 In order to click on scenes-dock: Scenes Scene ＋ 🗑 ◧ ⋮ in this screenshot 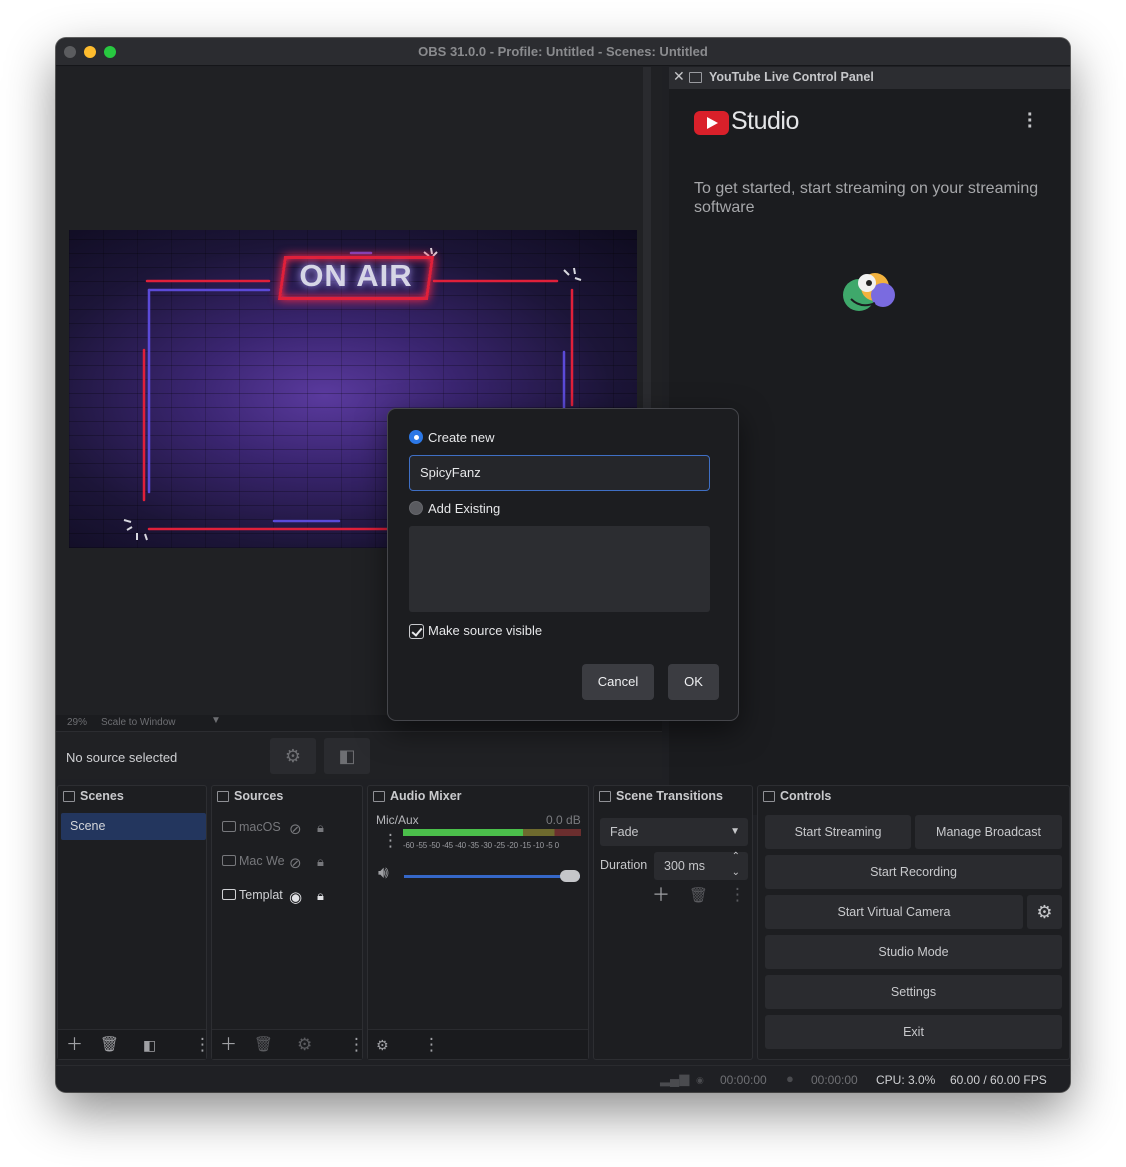, I will do `click(134, 922)`.